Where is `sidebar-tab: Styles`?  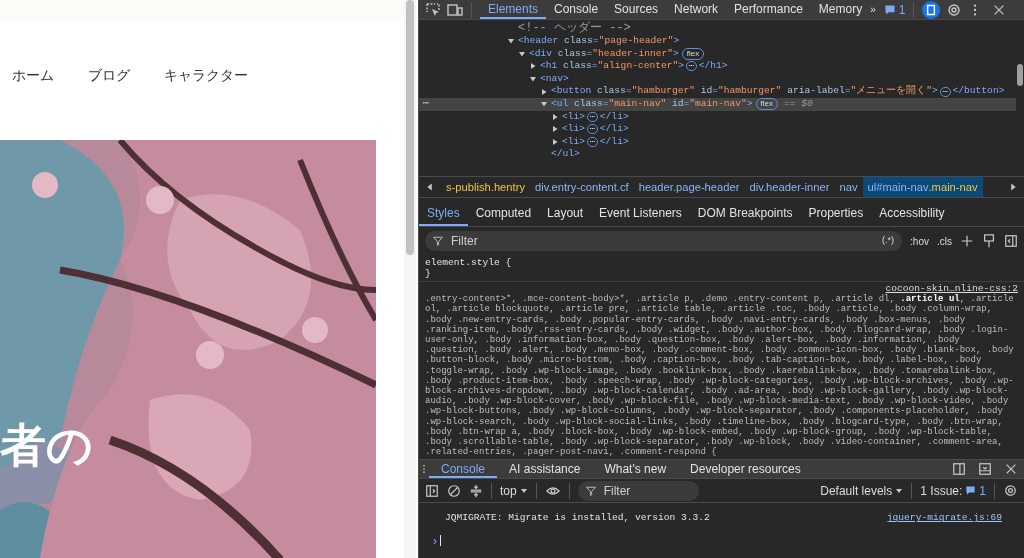 sidebar-tab: Styles is located at coordinates (443, 213).